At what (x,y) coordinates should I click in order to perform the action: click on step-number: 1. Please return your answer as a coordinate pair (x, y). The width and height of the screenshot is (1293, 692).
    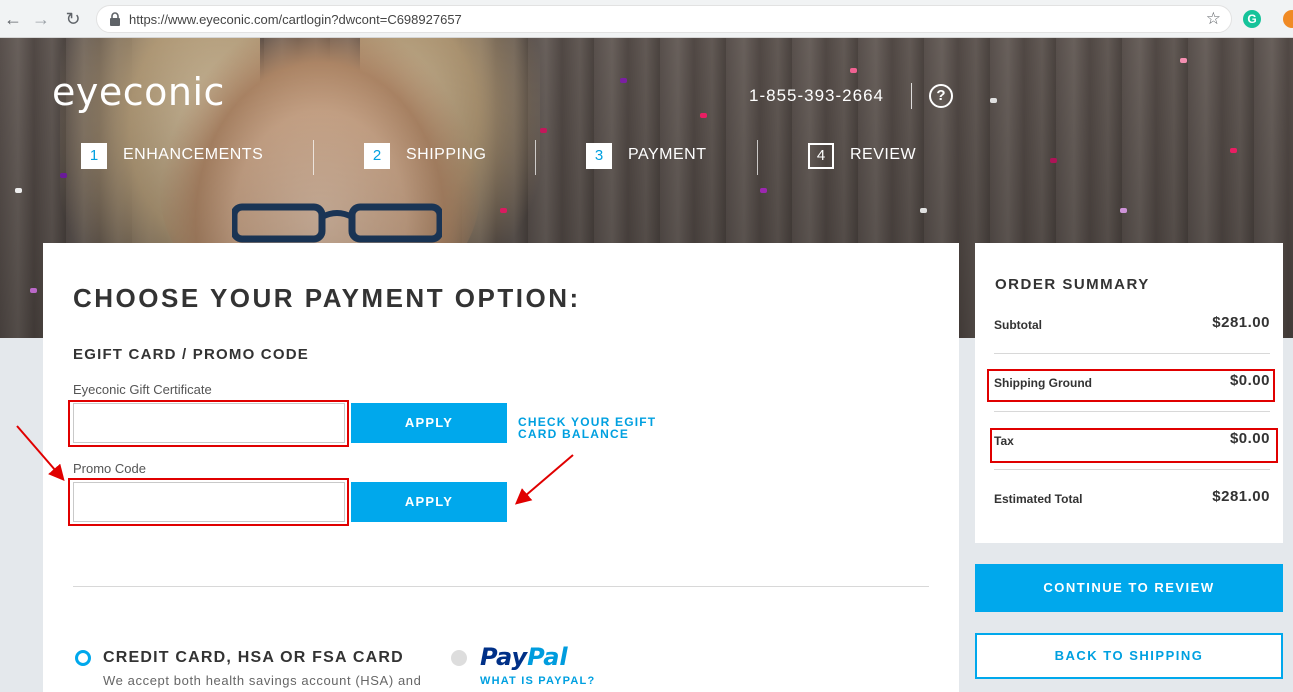
    Looking at the image, I should click on (94, 156).